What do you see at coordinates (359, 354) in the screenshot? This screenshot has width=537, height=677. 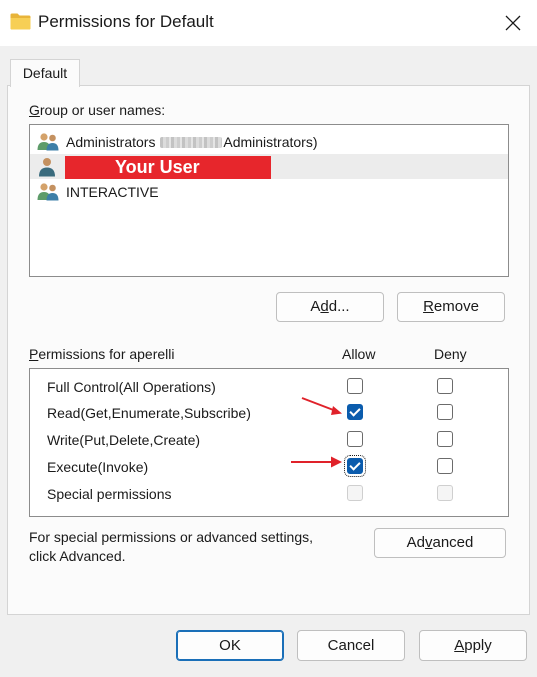 I see `allow-header: Allow` at bounding box center [359, 354].